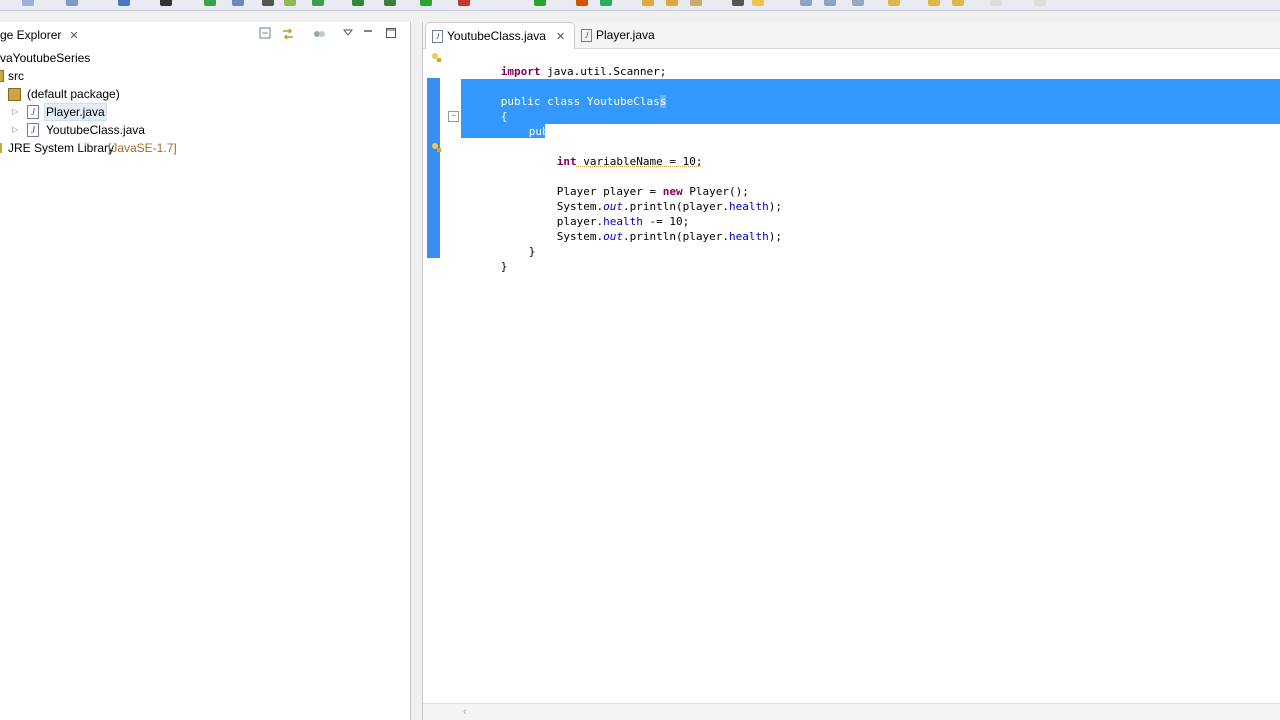 This screenshot has width=1280, height=720. I want to click on code-line-print-1: System.out.println(player.health);, so click(649, 191).